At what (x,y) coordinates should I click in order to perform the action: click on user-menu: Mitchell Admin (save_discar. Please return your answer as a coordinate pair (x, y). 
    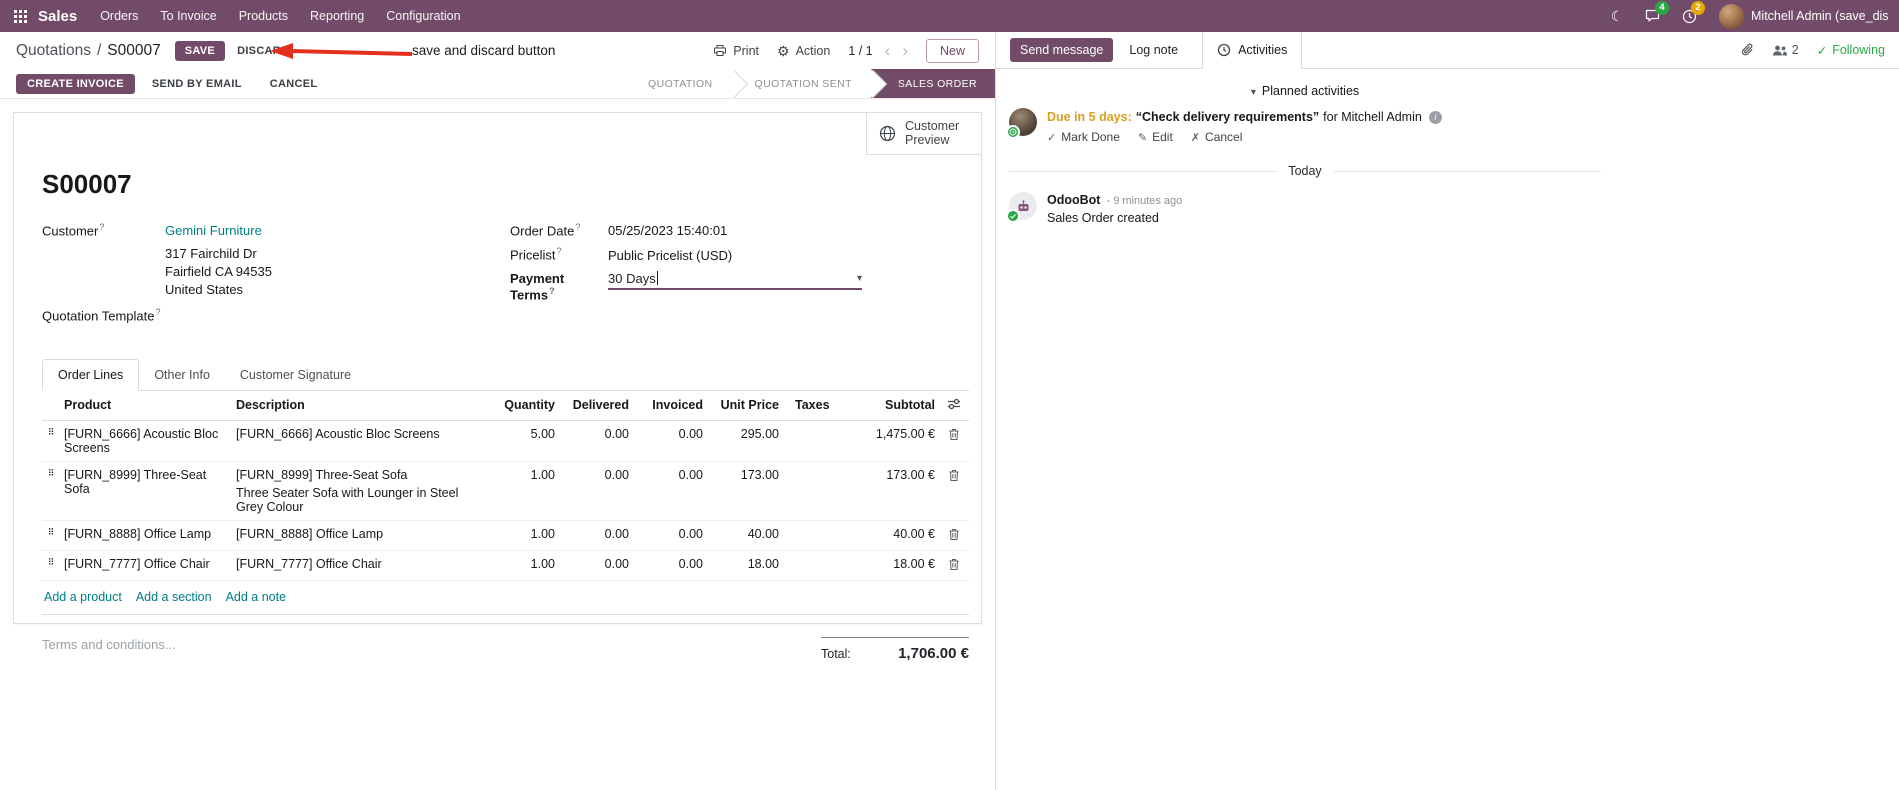
    Looking at the image, I should click on (1800, 16).